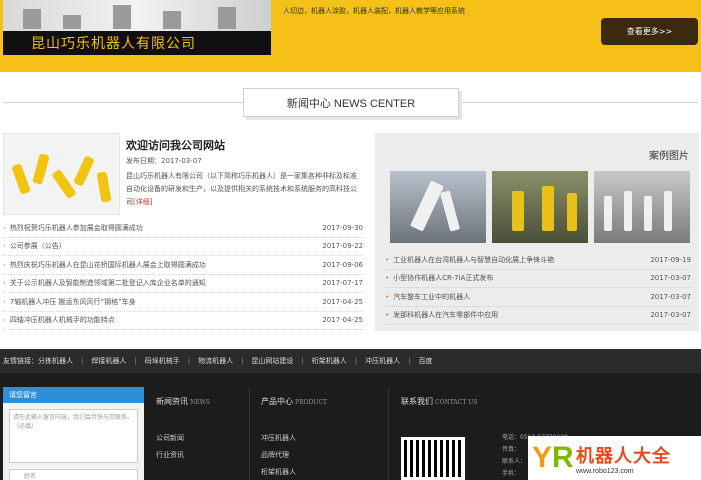 Image resolution: width=701 pixels, height=480 pixels. What do you see at coordinates (172, 401) in the screenshot?
I see `news-col-title-text: 新闻资讯` at bounding box center [172, 401].